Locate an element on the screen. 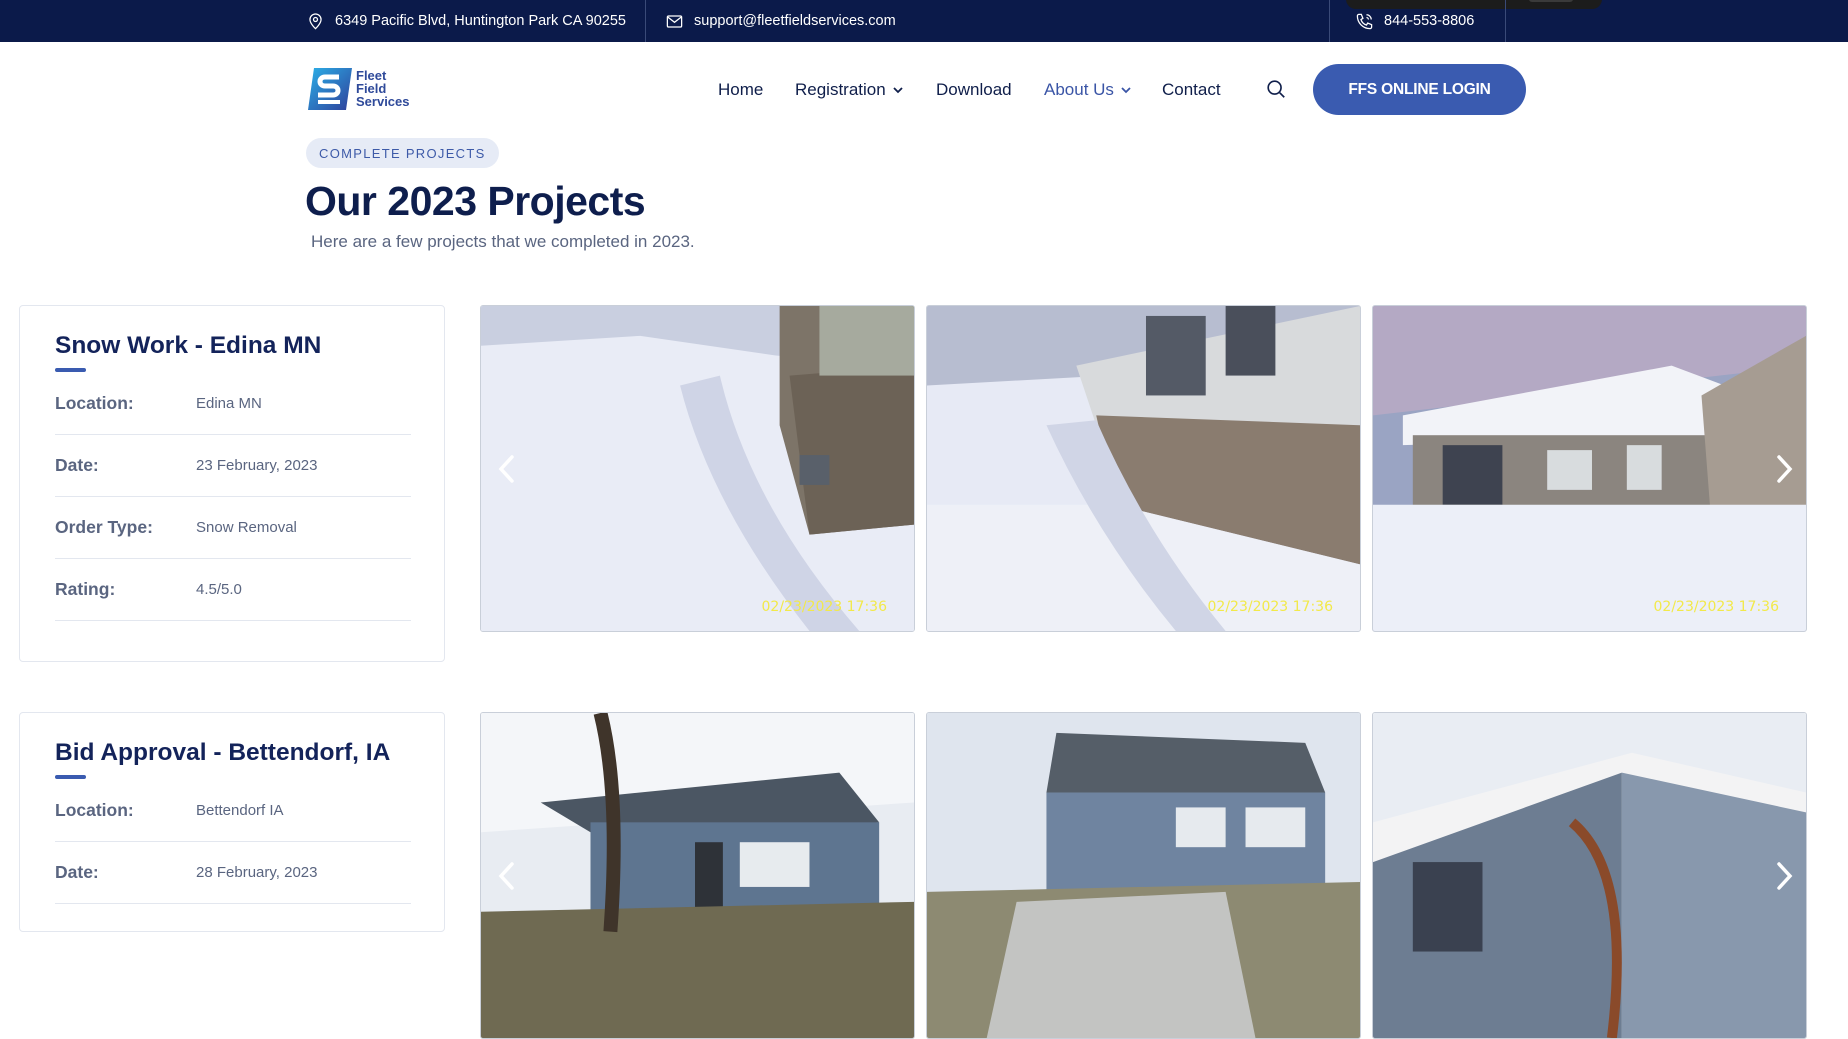 This screenshot has height=1039, width=1848. email-link: support@fleetfieldservices.com is located at coordinates (795, 21).